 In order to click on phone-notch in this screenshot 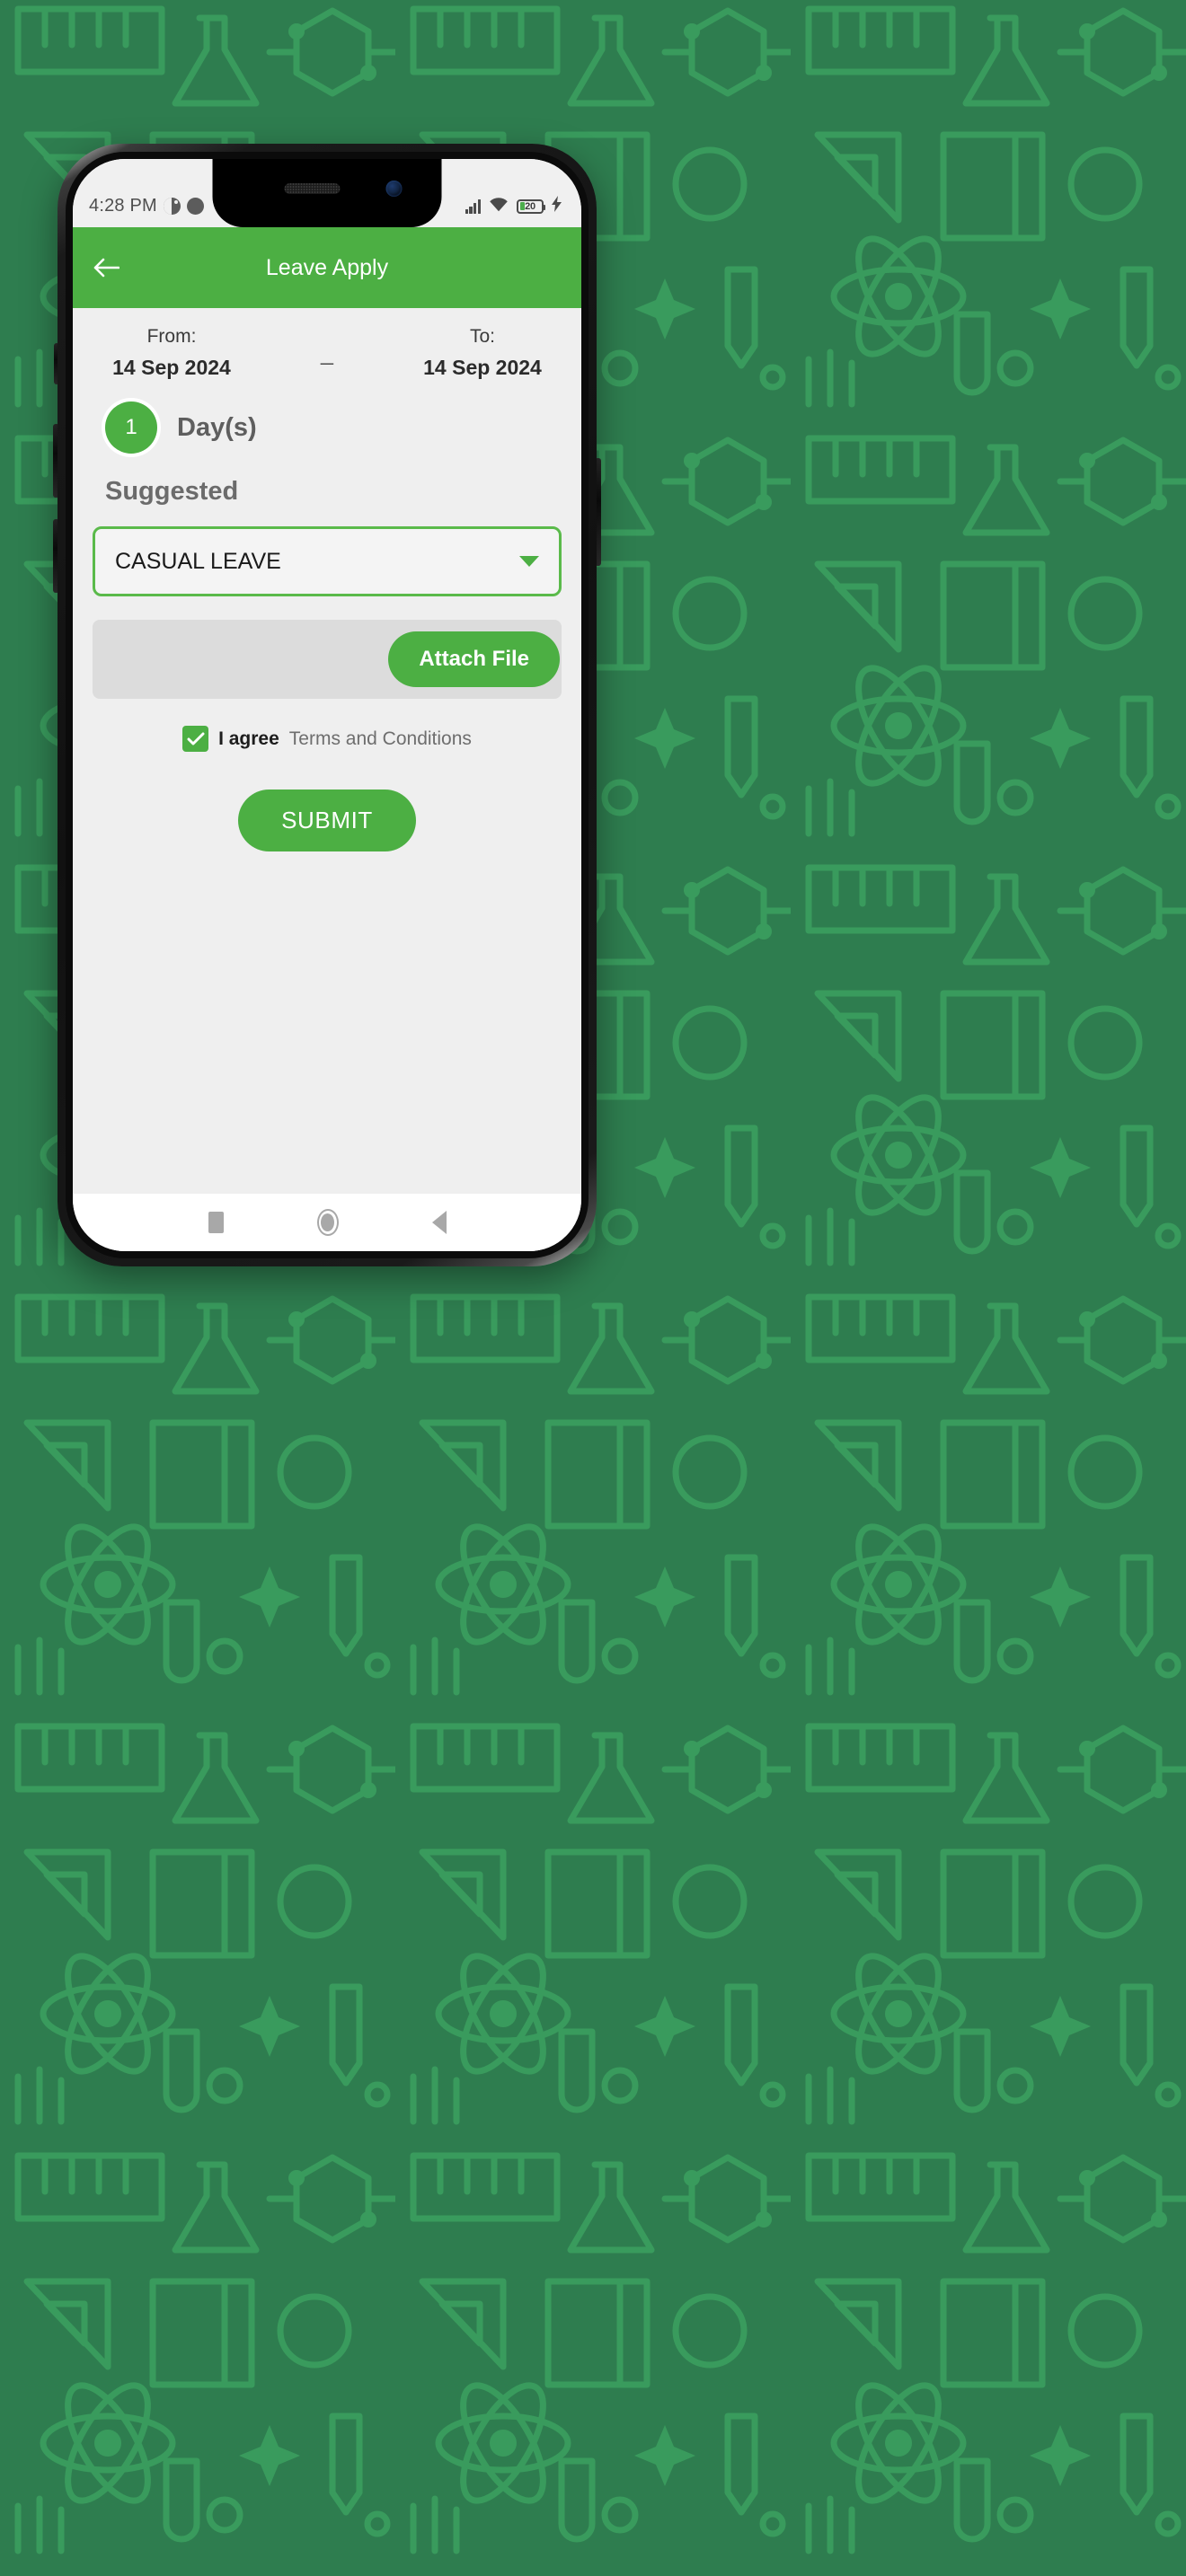, I will do `click(327, 193)`.